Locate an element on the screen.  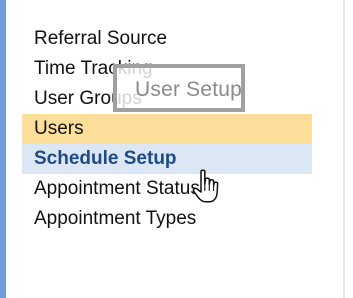
menu-item-users: Users is located at coordinates (167, 129).